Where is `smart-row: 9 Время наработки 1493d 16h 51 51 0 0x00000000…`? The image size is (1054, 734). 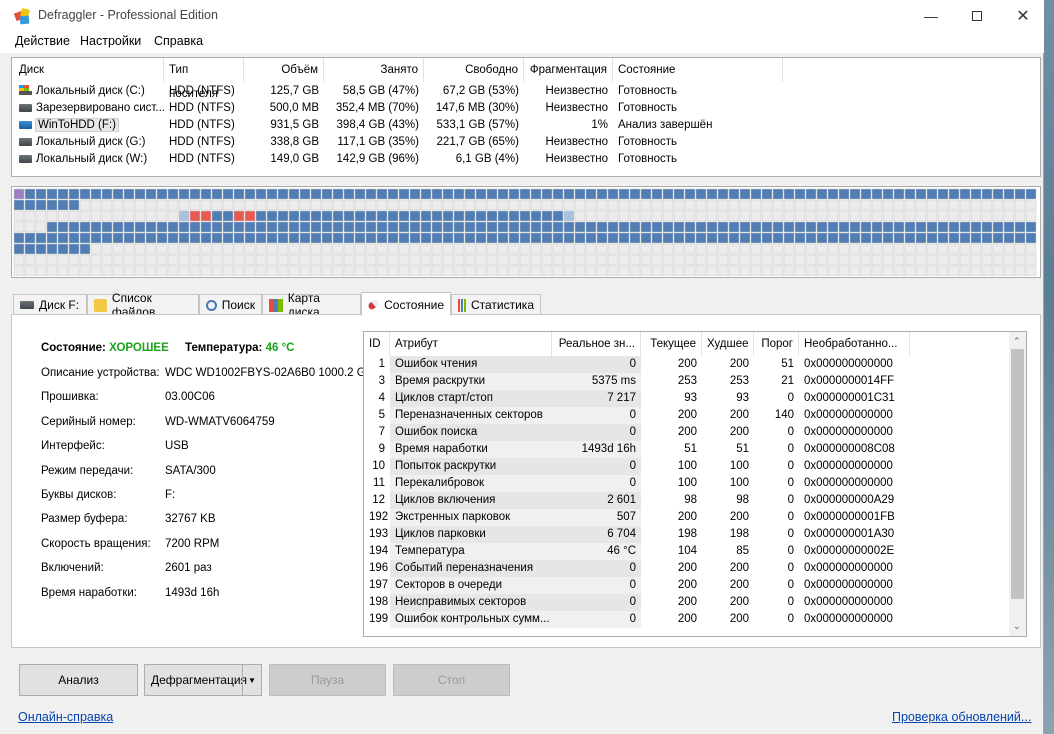 smart-row: 9 Время наработки 1493d 16h 51 51 0 0x00000000… is located at coordinates (637, 449).